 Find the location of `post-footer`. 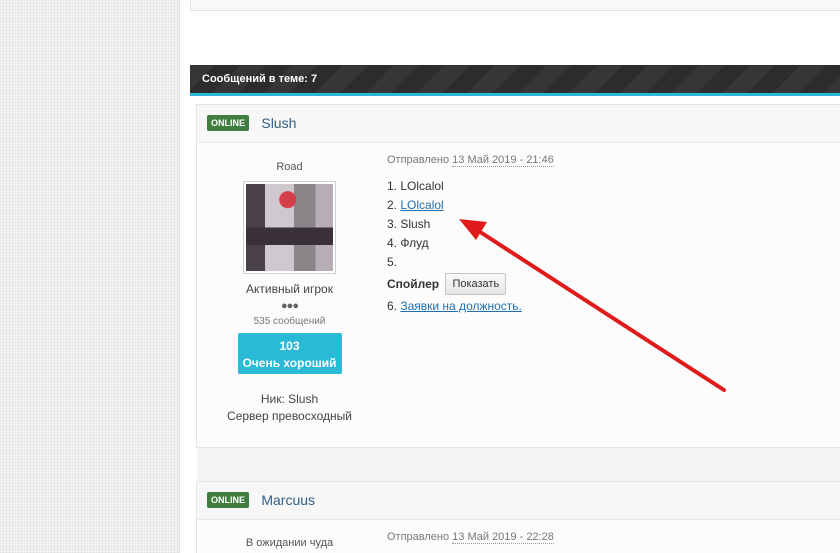

post-footer is located at coordinates (518, 465).